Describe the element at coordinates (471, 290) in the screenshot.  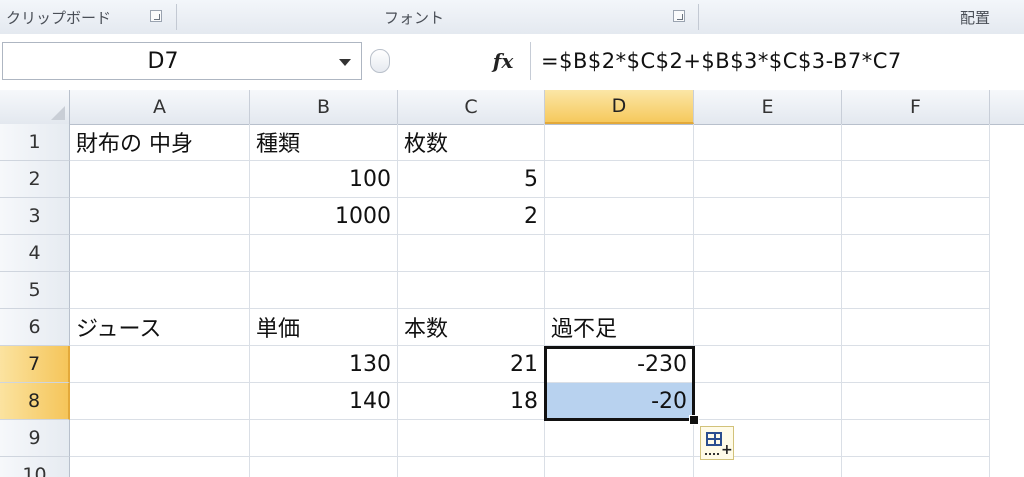
I see `cell-c5` at that location.